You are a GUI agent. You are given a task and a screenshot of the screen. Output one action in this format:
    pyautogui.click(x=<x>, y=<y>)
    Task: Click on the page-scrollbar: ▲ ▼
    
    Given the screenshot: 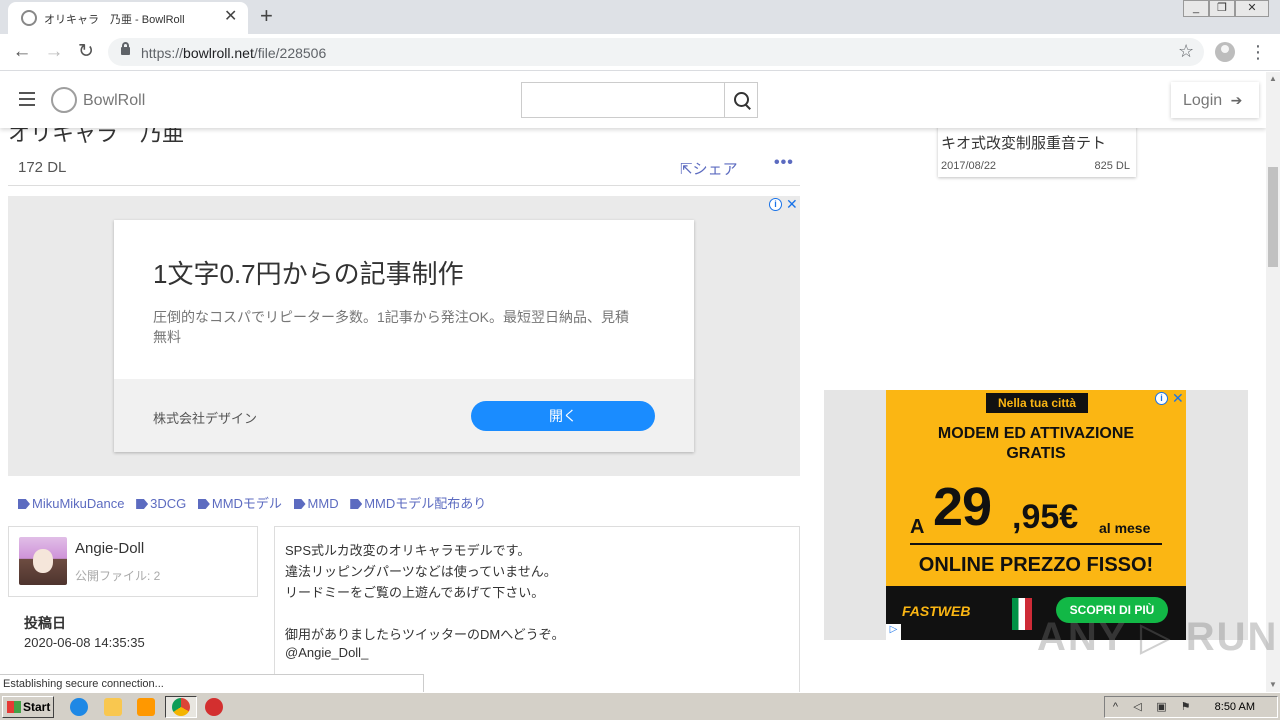 What is the action you would take?
    pyautogui.click(x=1273, y=382)
    